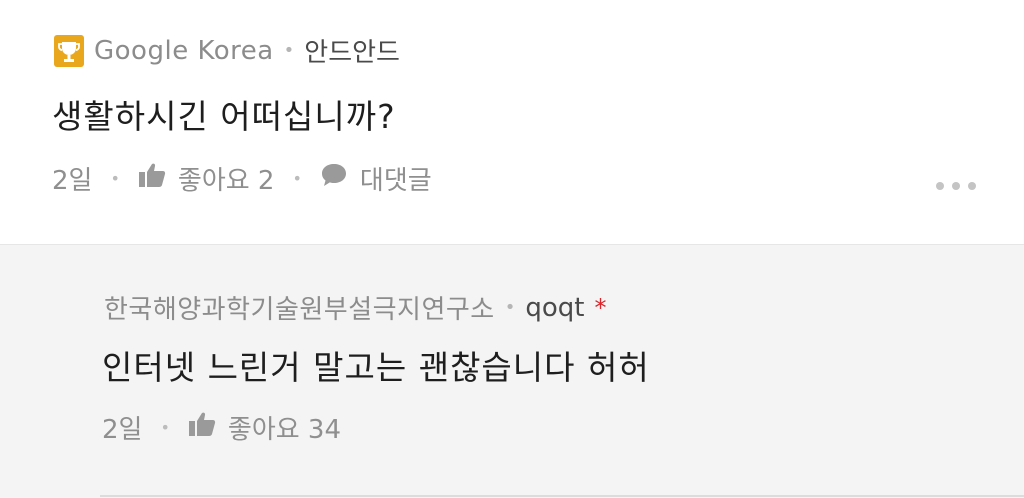 The height and width of the screenshot is (498, 1024). Describe the element at coordinates (600, 307) in the screenshot. I see `author-star-mark: *` at that location.